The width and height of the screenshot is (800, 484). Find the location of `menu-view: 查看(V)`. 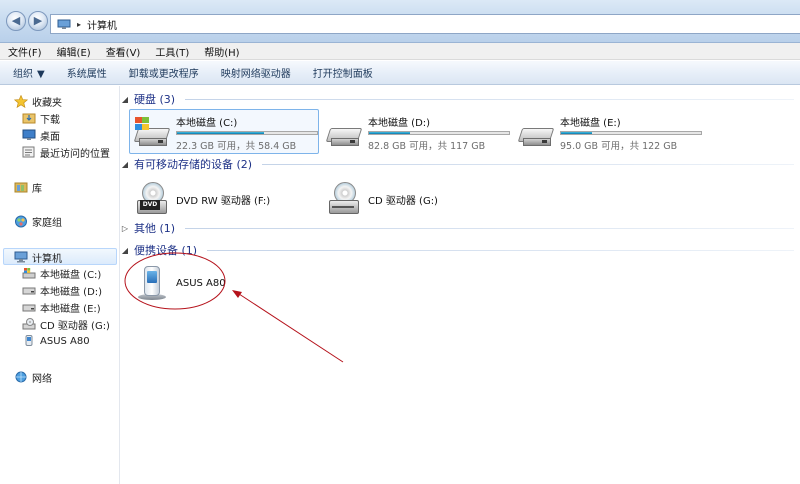

menu-view: 查看(V) is located at coordinates (123, 51).